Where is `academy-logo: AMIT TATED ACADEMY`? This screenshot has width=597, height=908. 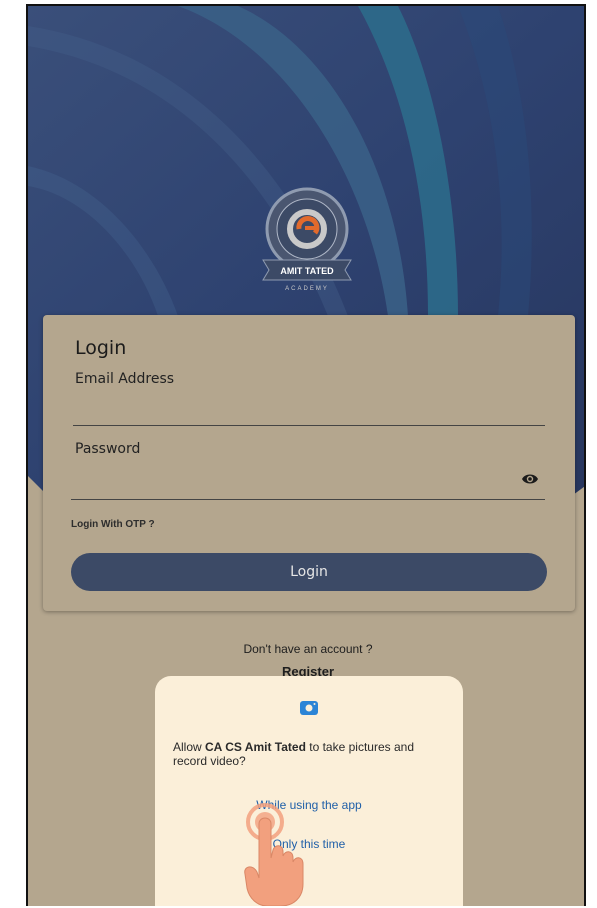 academy-logo: AMIT TATED ACADEMY is located at coordinates (307, 239).